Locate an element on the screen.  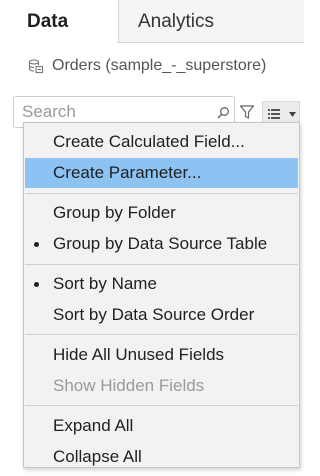
menu-item-label: Group by Folder is located at coordinates (114, 212).